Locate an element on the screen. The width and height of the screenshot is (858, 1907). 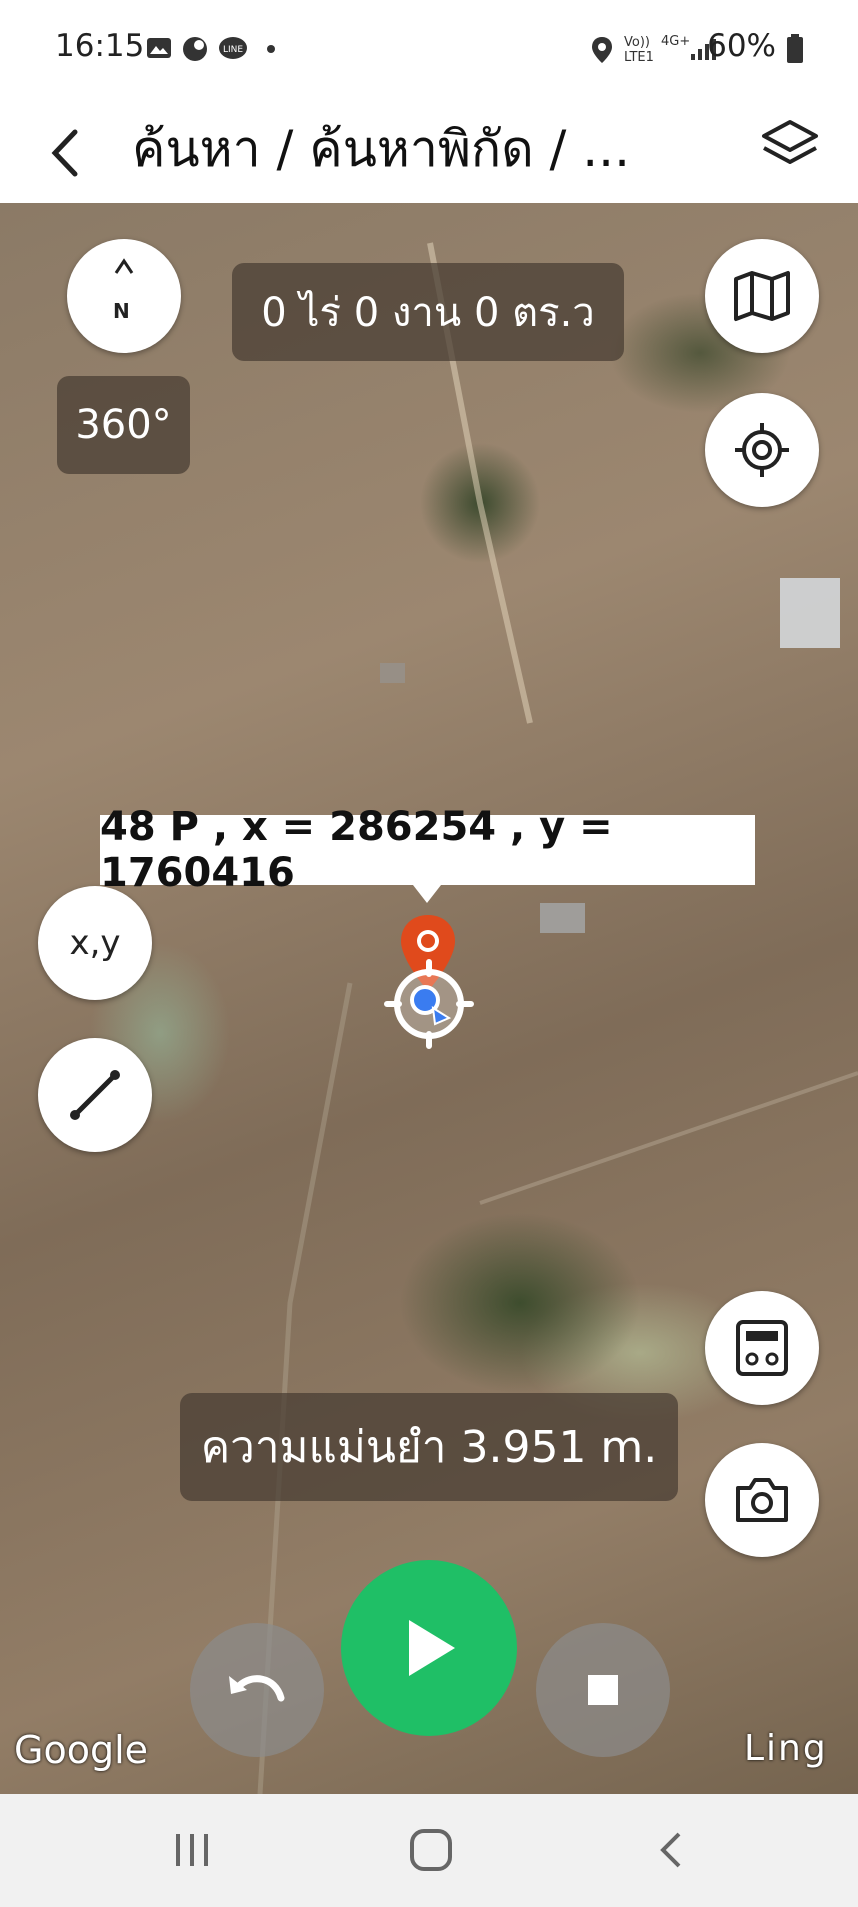
area-display: 0 ไร่ 0 งาน 0 ตร.ว is located at coordinates (428, 312).